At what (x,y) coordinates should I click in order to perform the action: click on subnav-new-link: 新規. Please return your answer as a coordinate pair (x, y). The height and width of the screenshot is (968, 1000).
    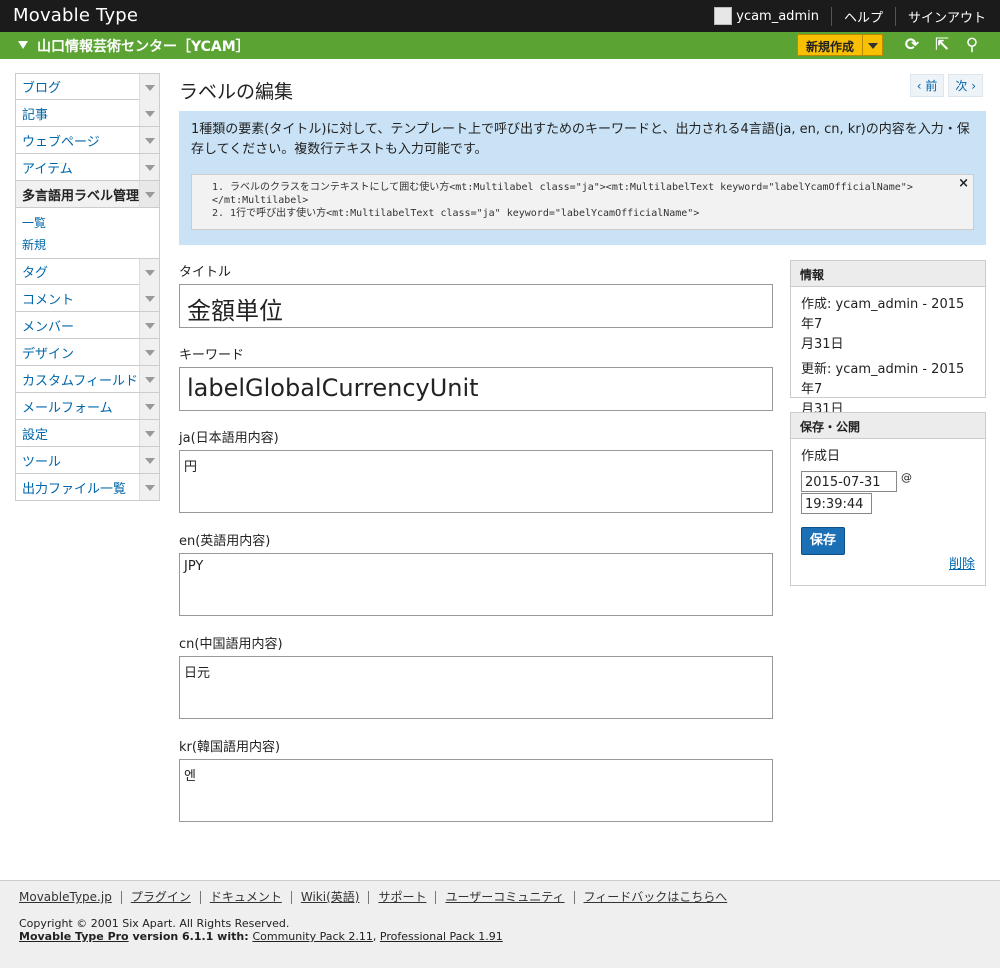
    Looking at the image, I should click on (90, 245).